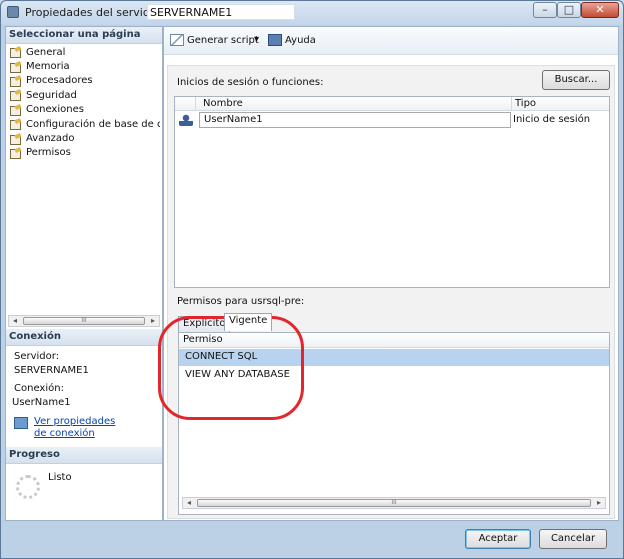 The image size is (624, 559). I want to click on logins-grid-header: Nombre Tipo, so click(392, 104).